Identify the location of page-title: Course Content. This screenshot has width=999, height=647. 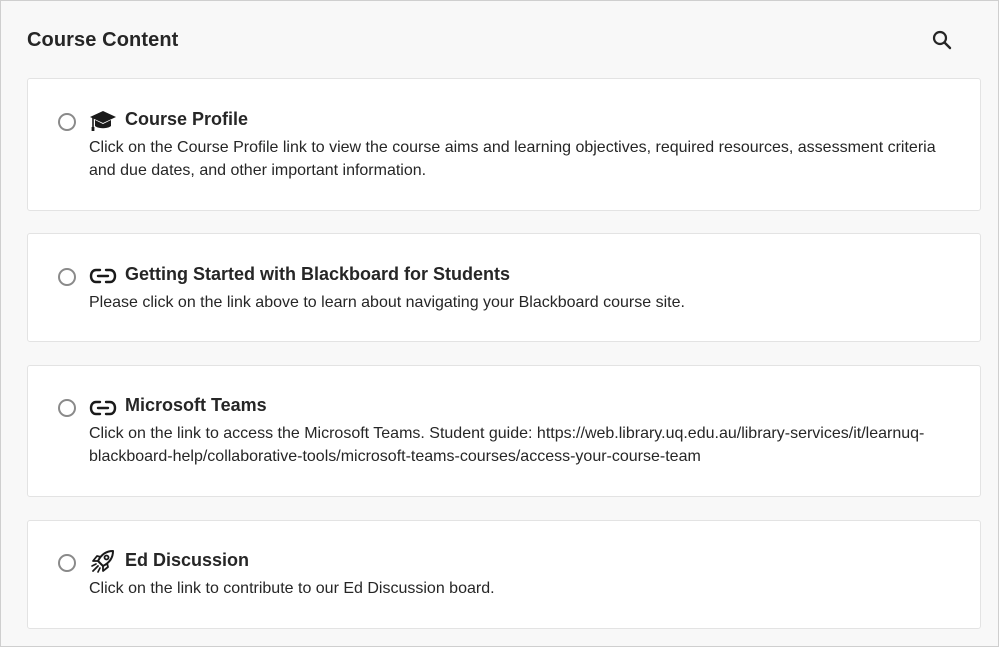
(103, 40).